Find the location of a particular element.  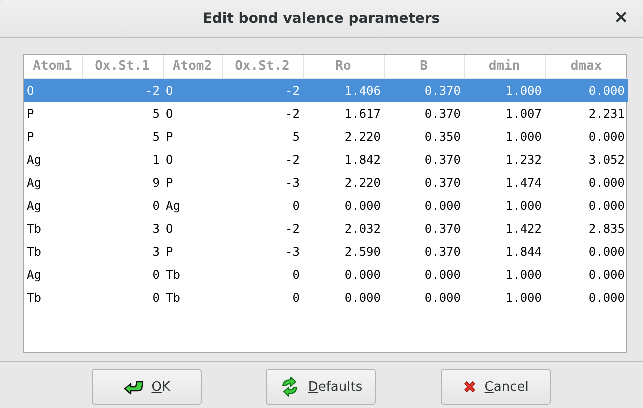

refresh-icon is located at coordinates (290, 387).